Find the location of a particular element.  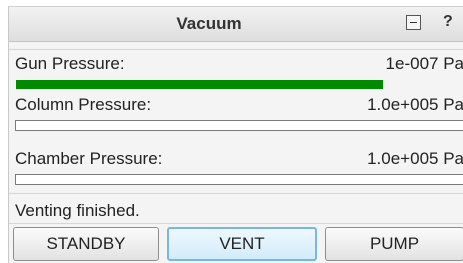

column-pressure-label: Column Pressure: is located at coordinates (83, 104).